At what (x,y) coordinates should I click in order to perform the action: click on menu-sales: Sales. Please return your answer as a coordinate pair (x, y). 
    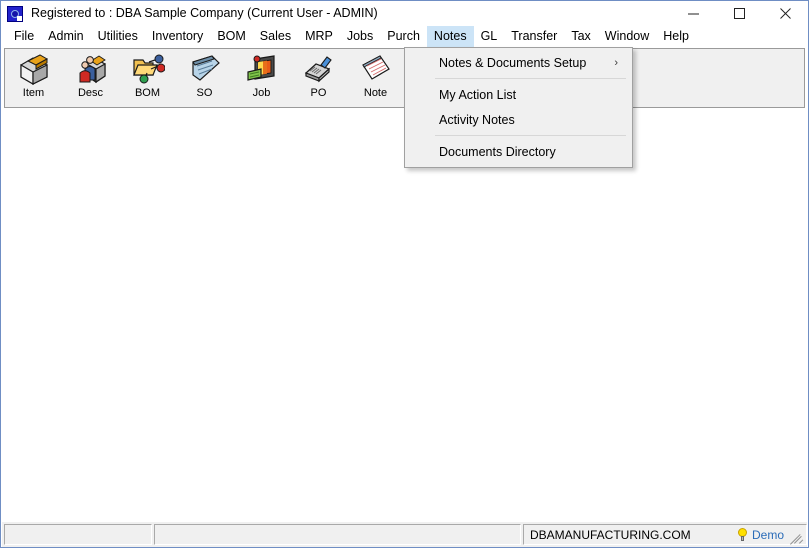
    Looking at the image, I should click on (275, 36).